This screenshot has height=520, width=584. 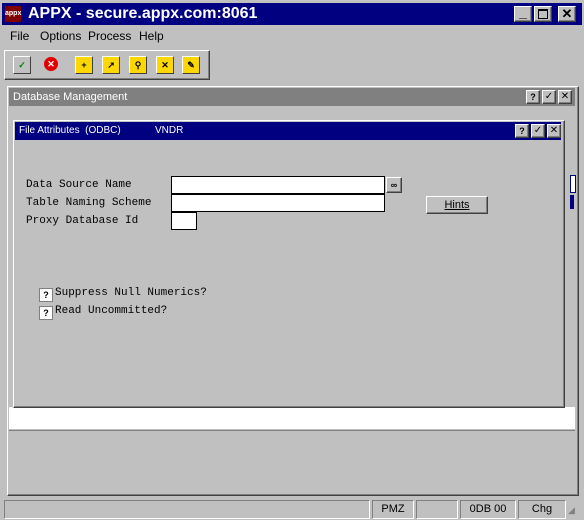 I want to click on menu-help: Help, so click(x=151, y=36).